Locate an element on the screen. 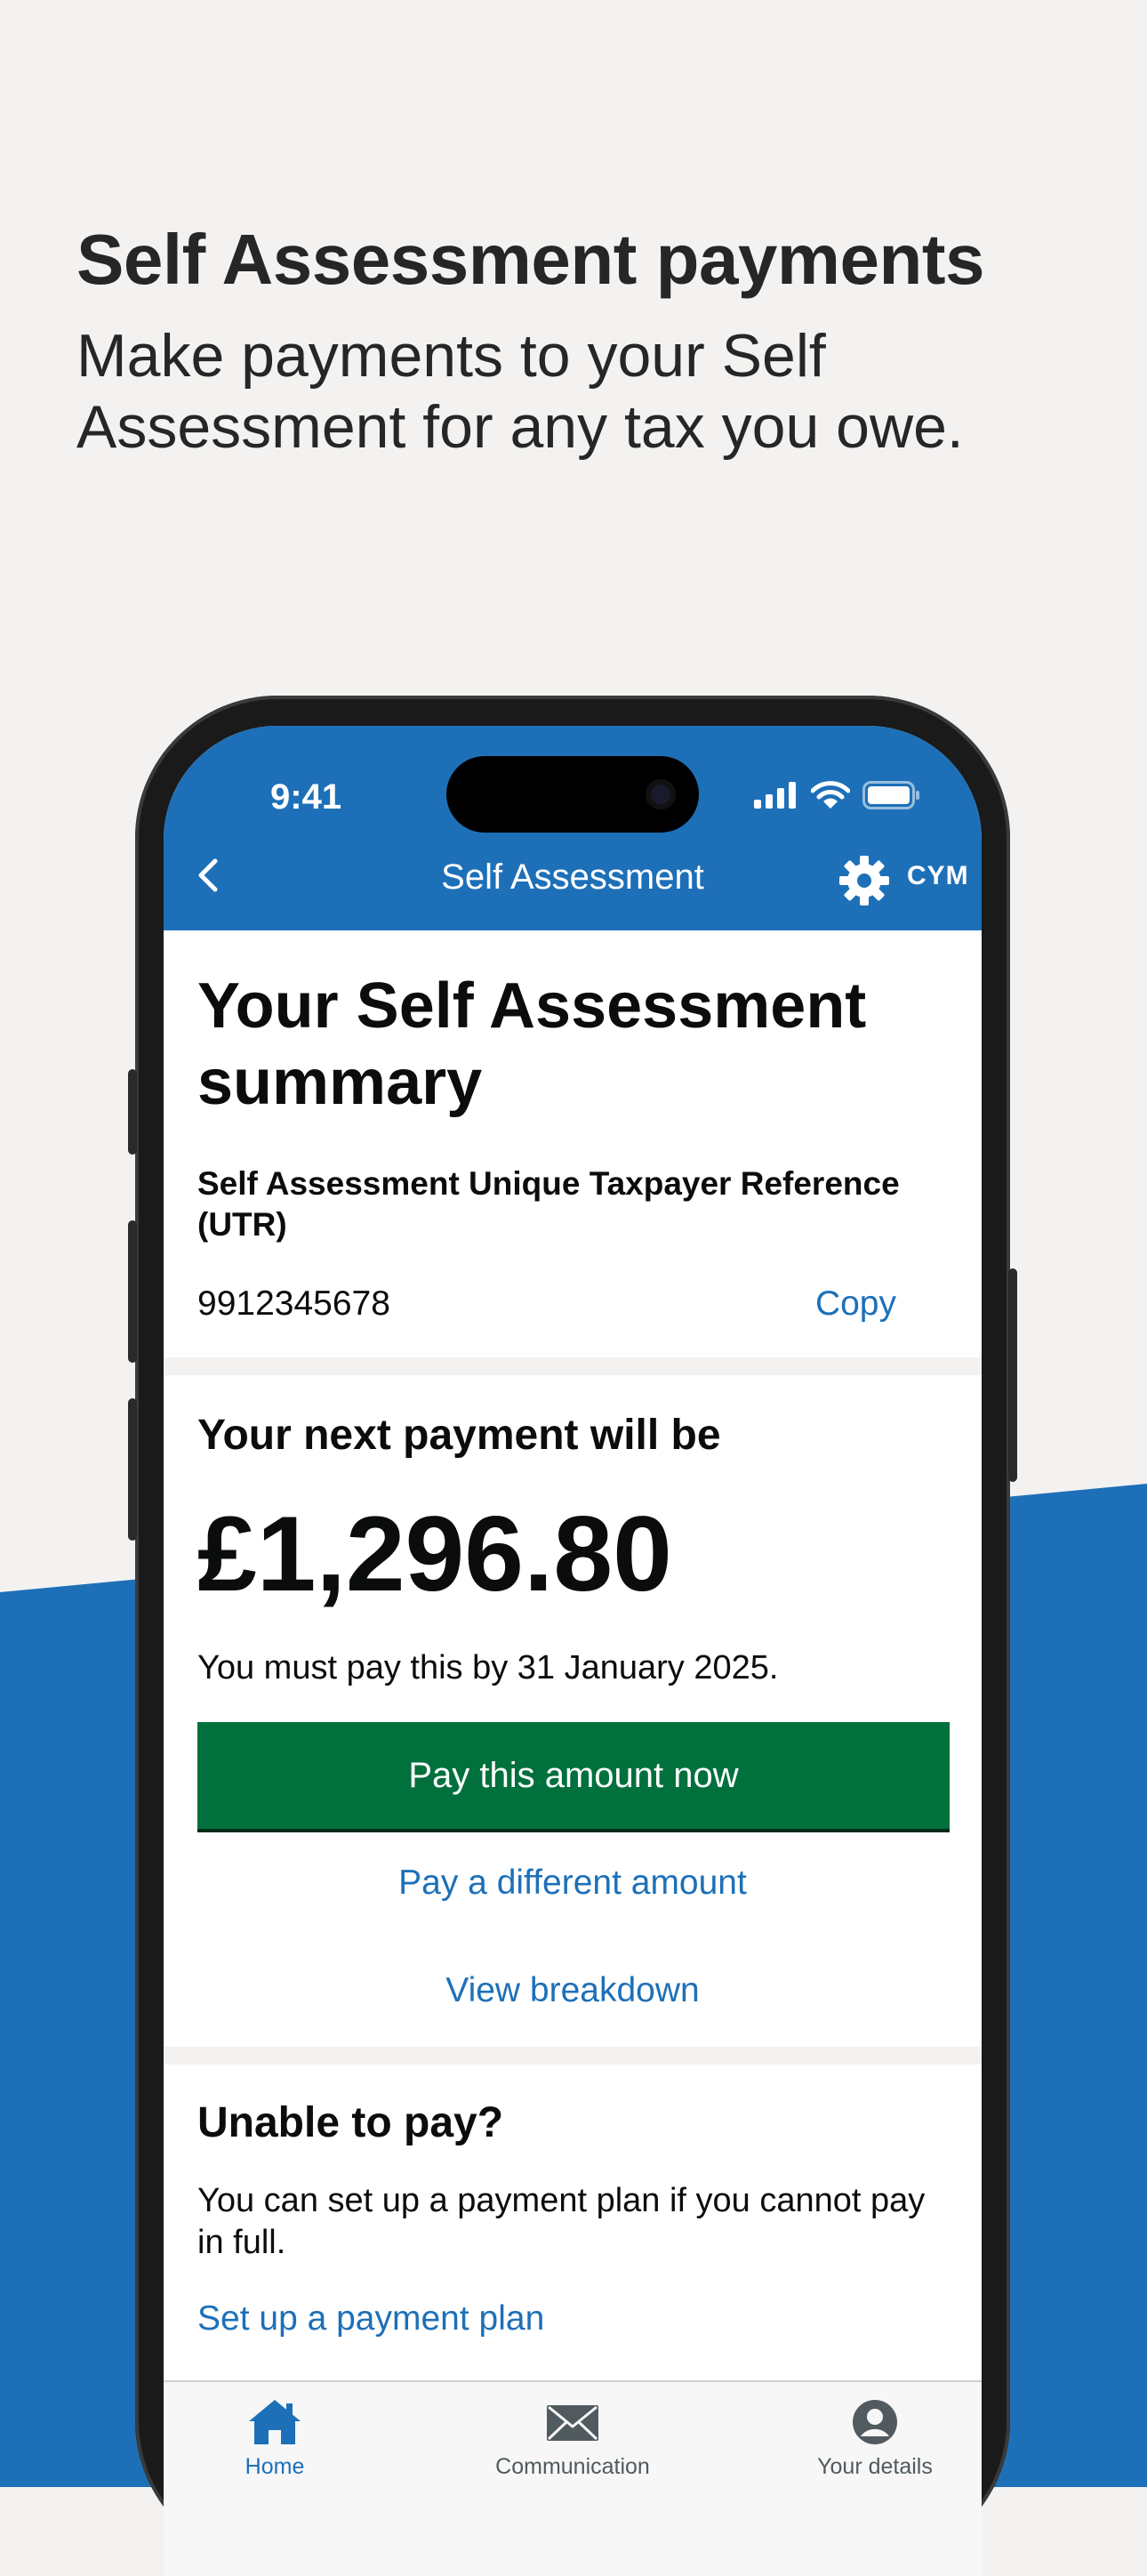 This screenshot has width=1147, height=2576. tab-bar: Home Communication Your details is located at coordinates (573, 2478).